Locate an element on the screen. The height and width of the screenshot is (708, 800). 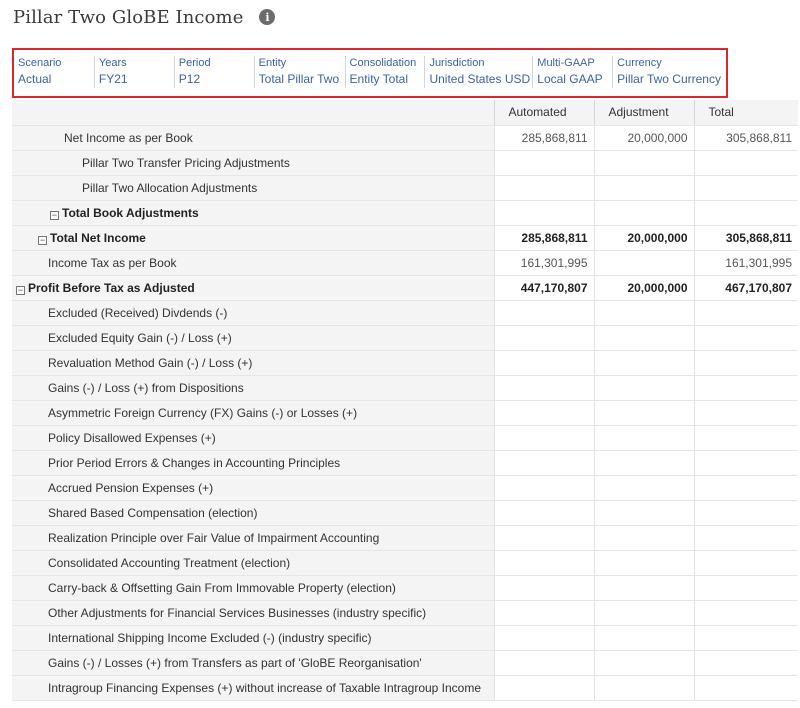
pov-value: United States USD is located at coordinates (480, 79).